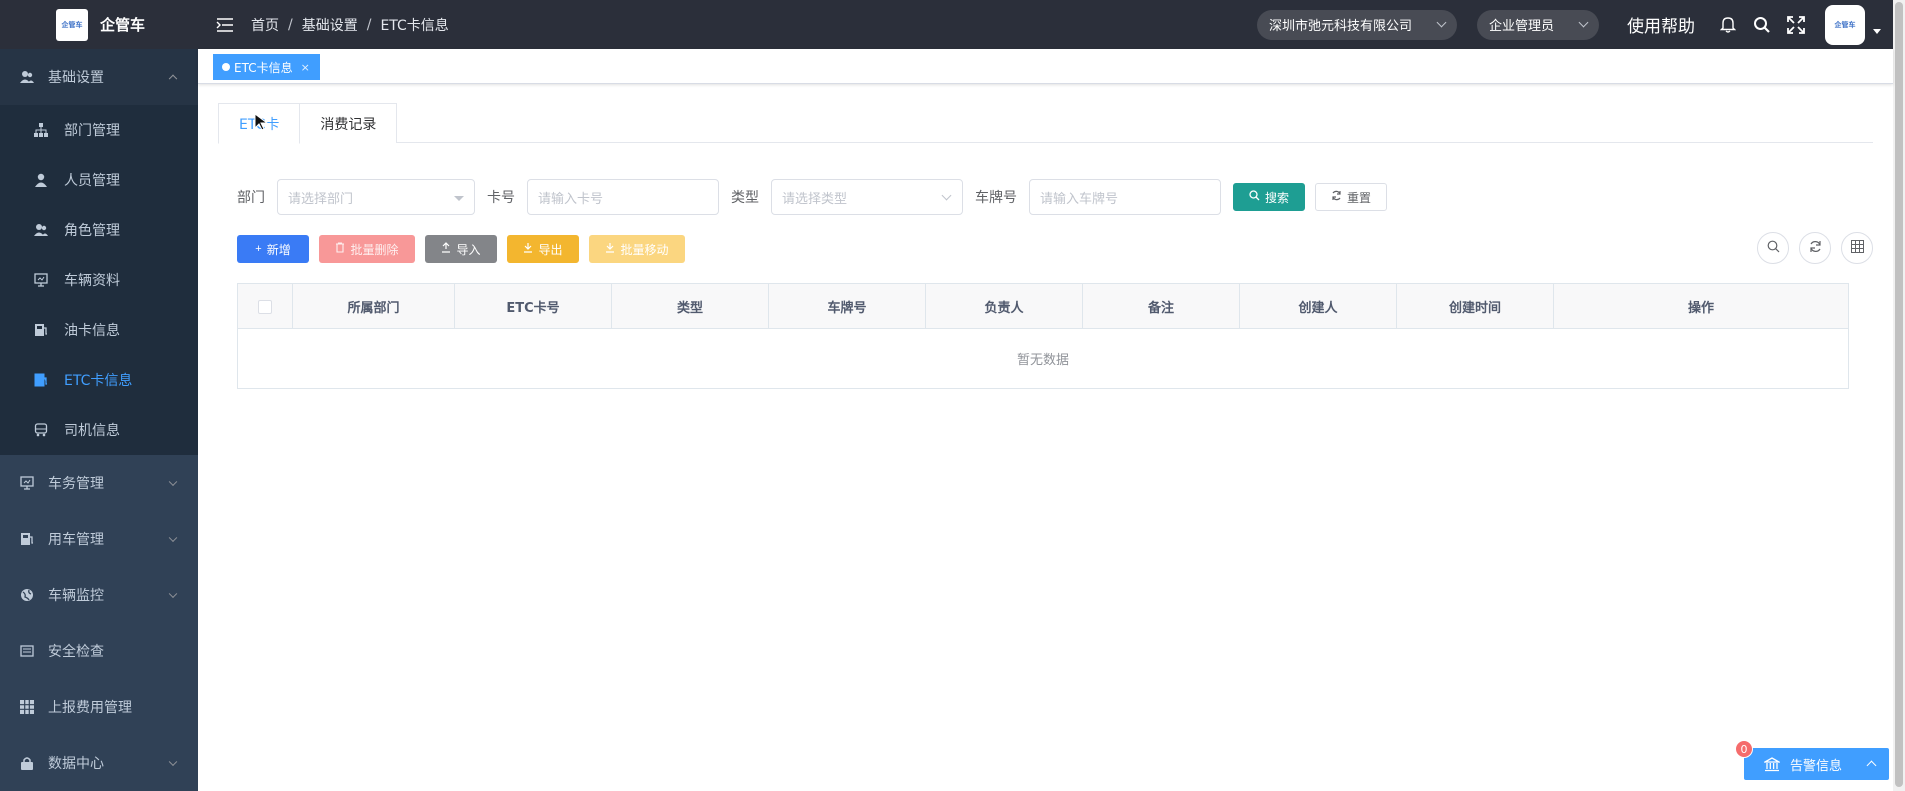  I want to click on import-button: 导入, so click(461, 249).